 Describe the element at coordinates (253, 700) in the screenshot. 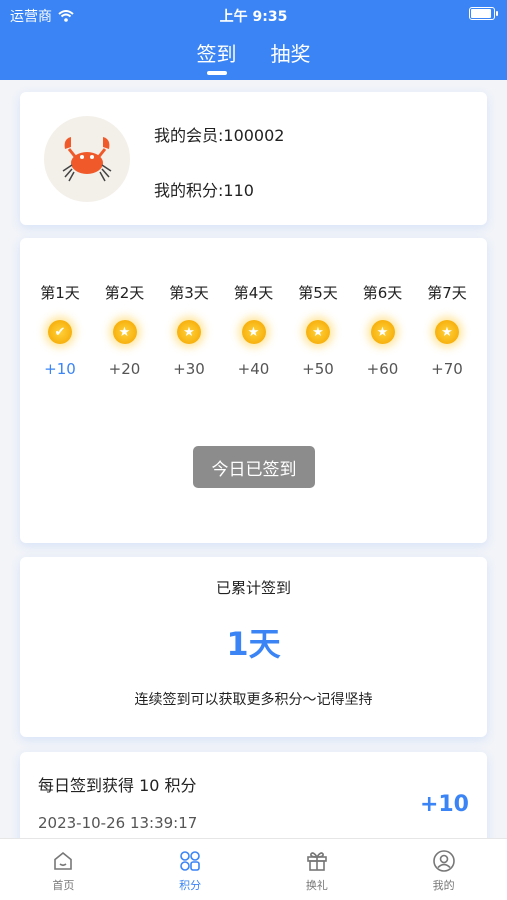

I see `total-tip: 连续签到可以获取更多积分～记得坚持` at that location.